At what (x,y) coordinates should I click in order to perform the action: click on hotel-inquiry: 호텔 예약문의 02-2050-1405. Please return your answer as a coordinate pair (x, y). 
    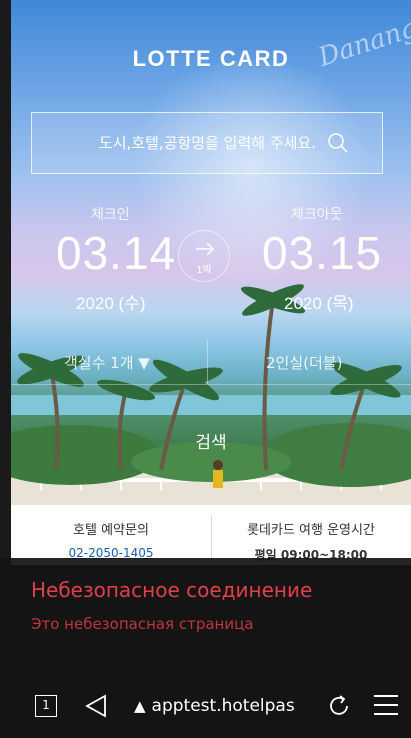
    Looking at the image, I should click on (111, 539).